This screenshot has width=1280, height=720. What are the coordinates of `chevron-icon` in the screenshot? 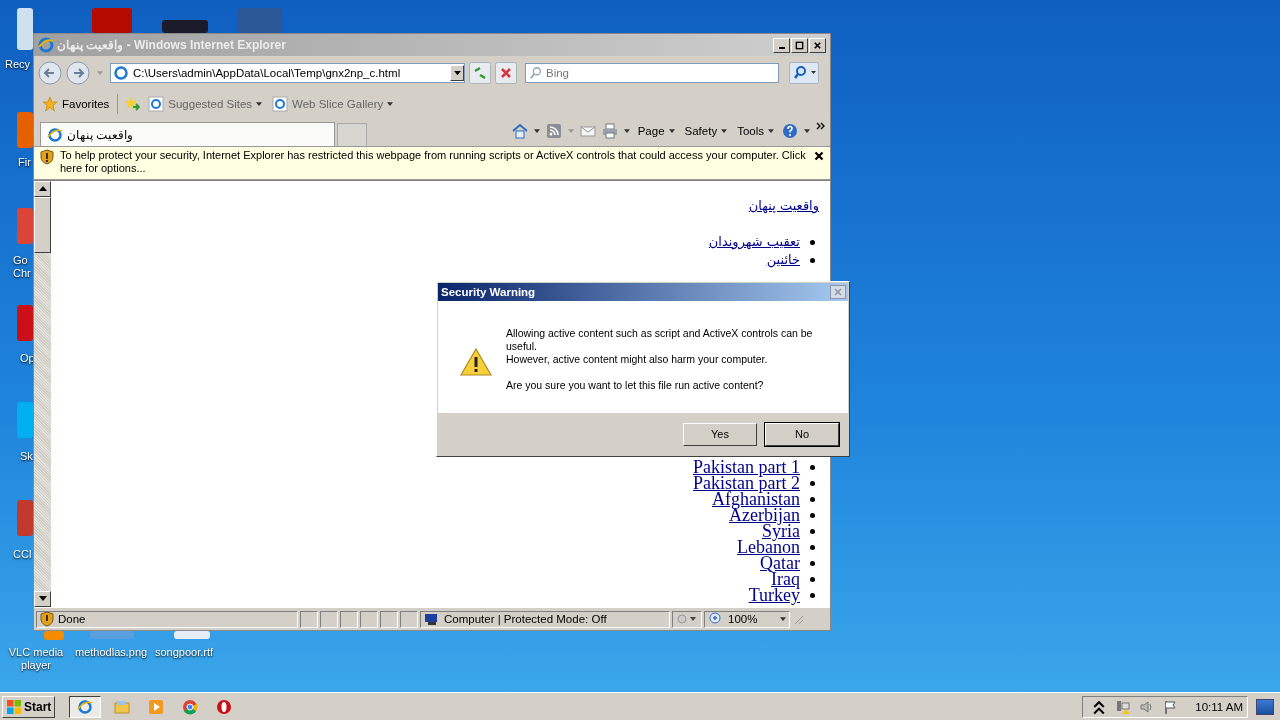 It's located at (821, 126).